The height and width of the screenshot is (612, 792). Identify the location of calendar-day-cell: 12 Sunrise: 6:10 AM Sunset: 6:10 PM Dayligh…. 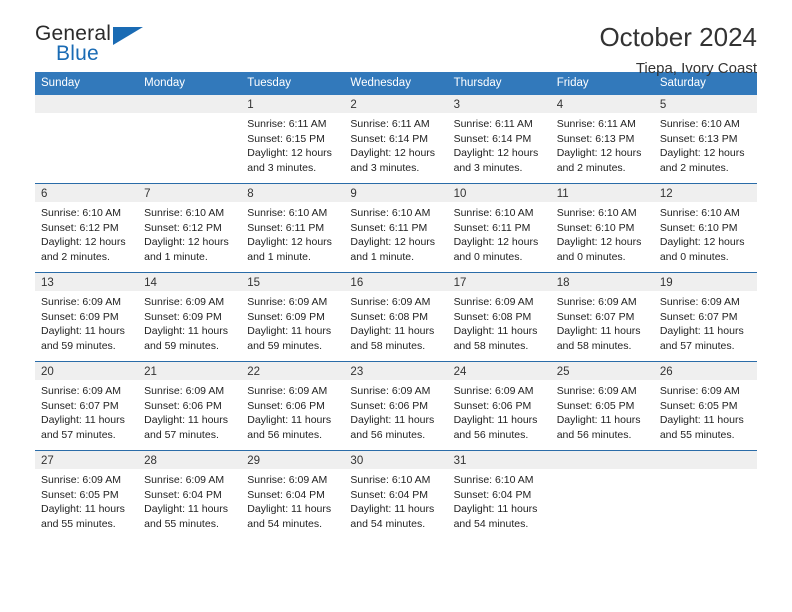
(705, 228).